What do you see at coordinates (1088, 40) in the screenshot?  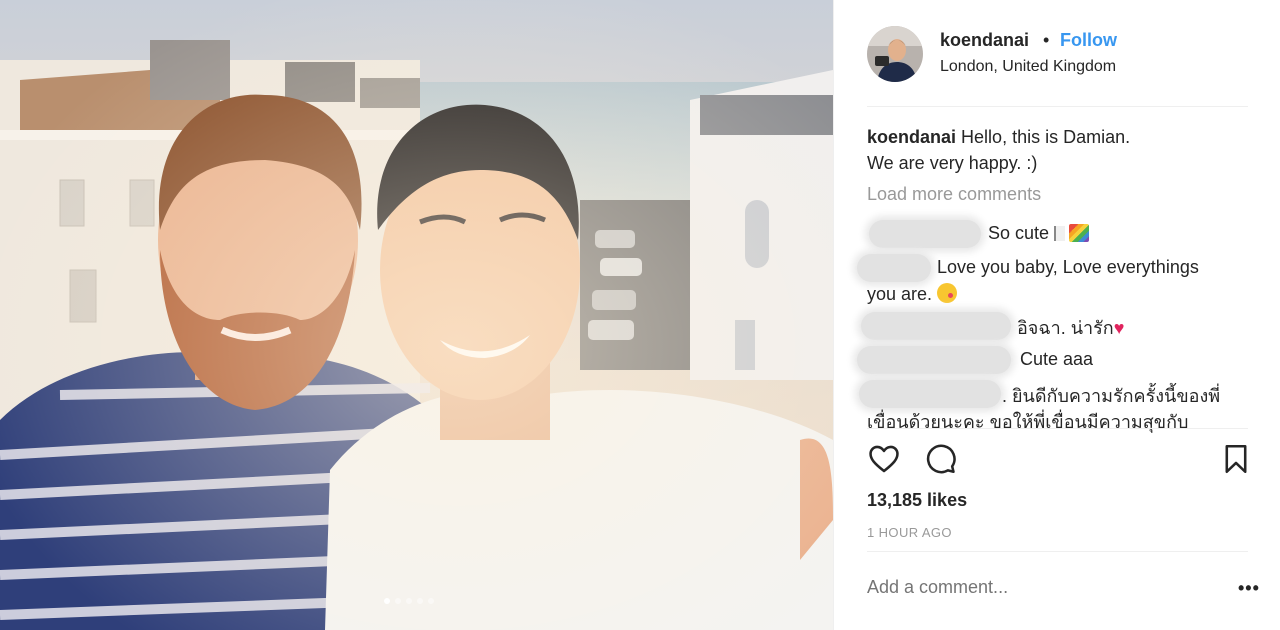 I see `follow-button: Follow` at bounding box center [1088, 40].